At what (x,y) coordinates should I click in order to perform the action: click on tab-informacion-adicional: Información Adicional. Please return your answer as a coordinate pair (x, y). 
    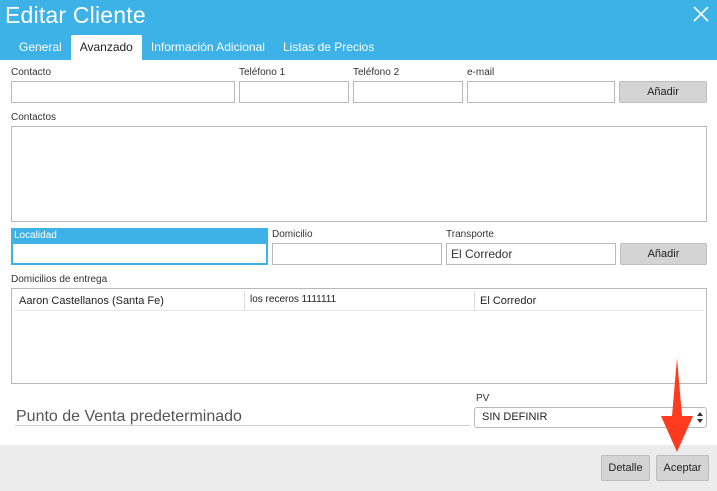
    Looking at the image, I should click on (208, 47).